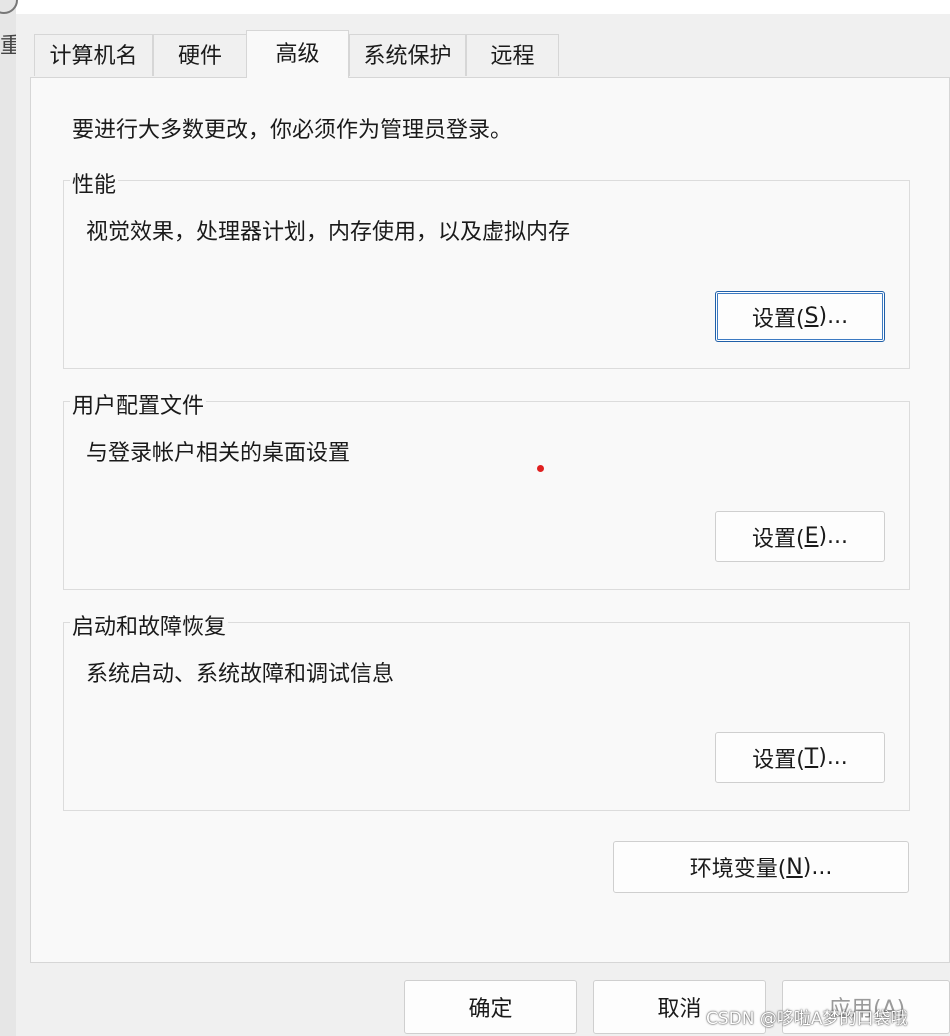 Image resolution: width=950 pixels, height=1036 pixels. What do you see at coordinates (297, 54) in the screenshot?
I see `tab-advanced: 高级` at bounding box center [297, 54].